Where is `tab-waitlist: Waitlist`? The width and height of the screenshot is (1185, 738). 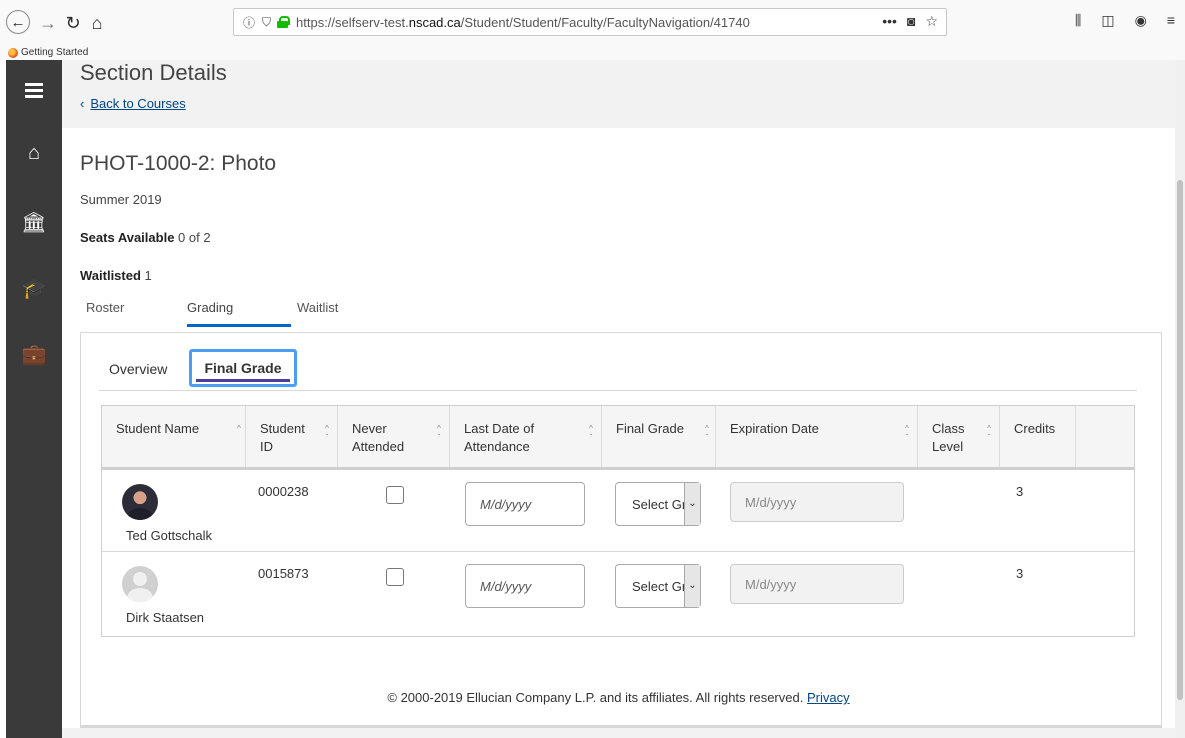
tab-waitlist: Waitlist is located at coordinates (317, 307).